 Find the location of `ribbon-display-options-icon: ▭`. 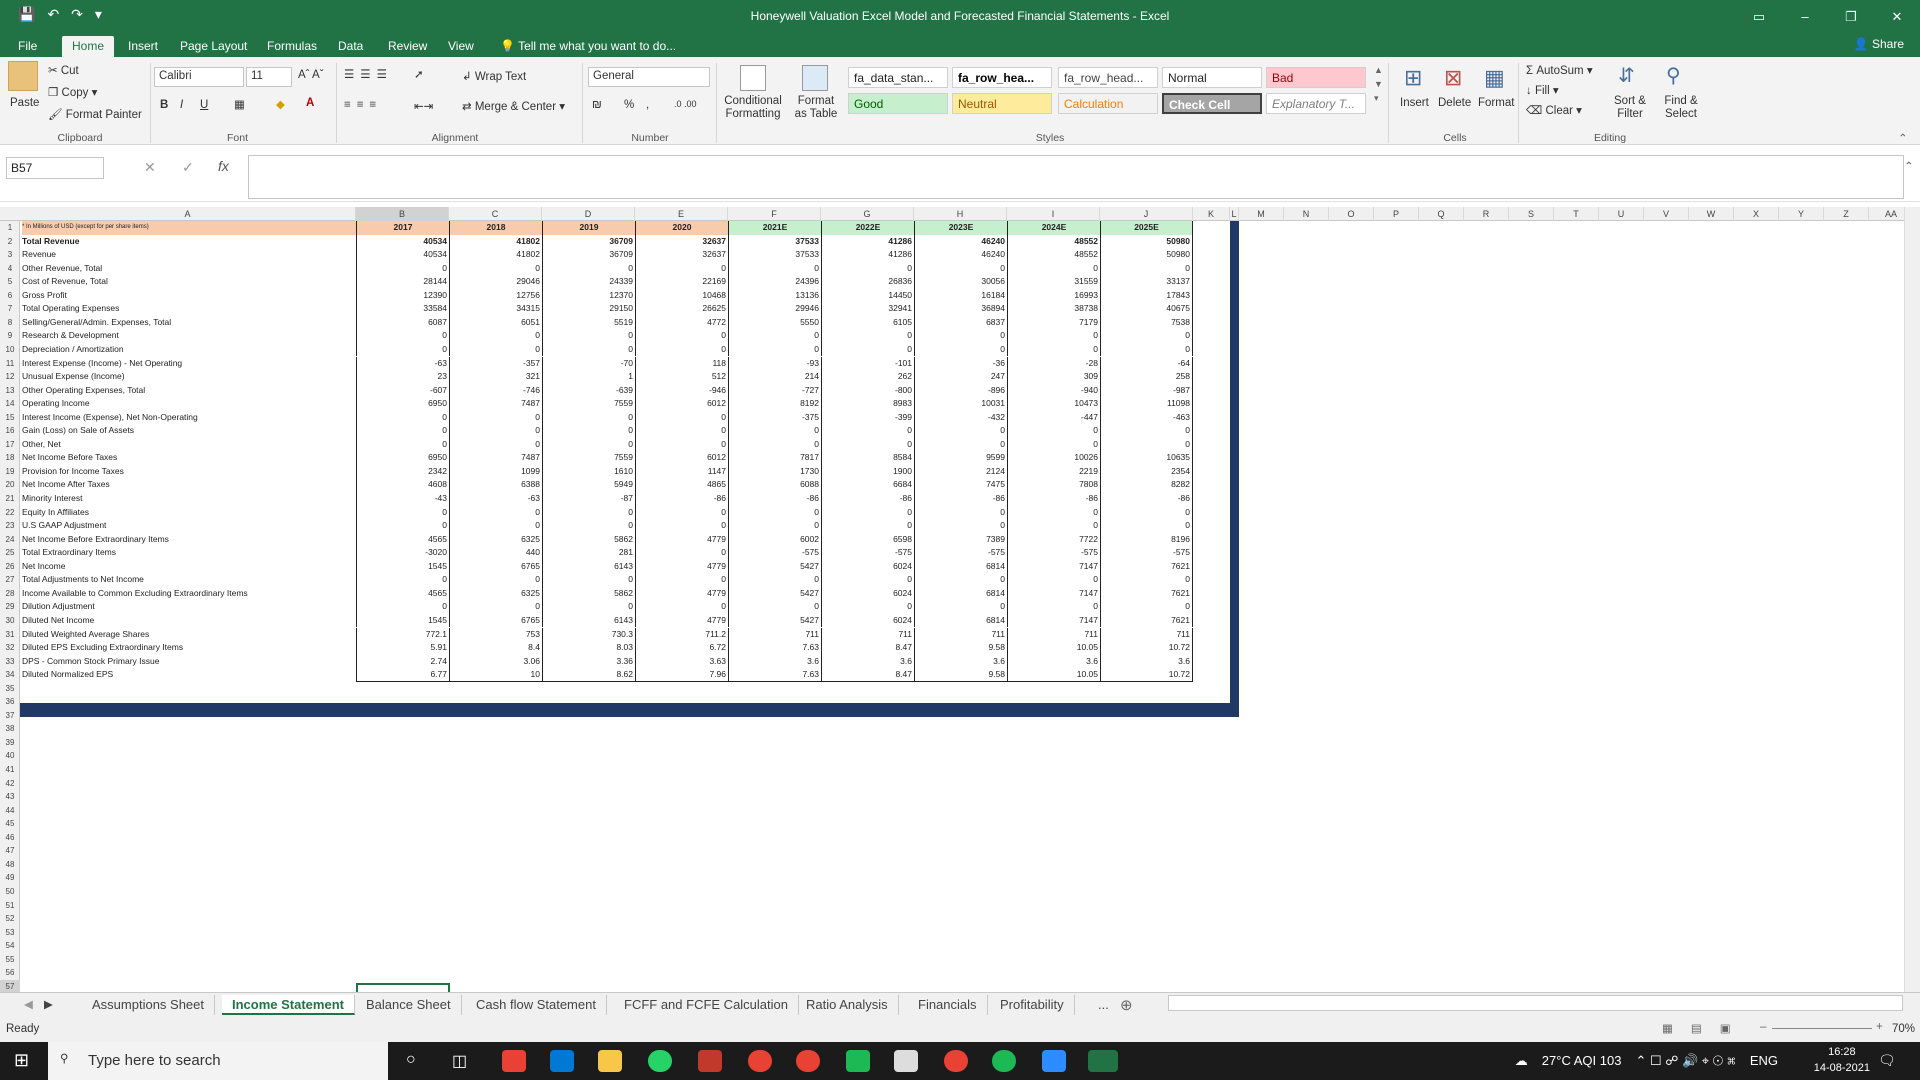

ribbon-display-options-icon: ▭ is located at coordinates (1759, 16).